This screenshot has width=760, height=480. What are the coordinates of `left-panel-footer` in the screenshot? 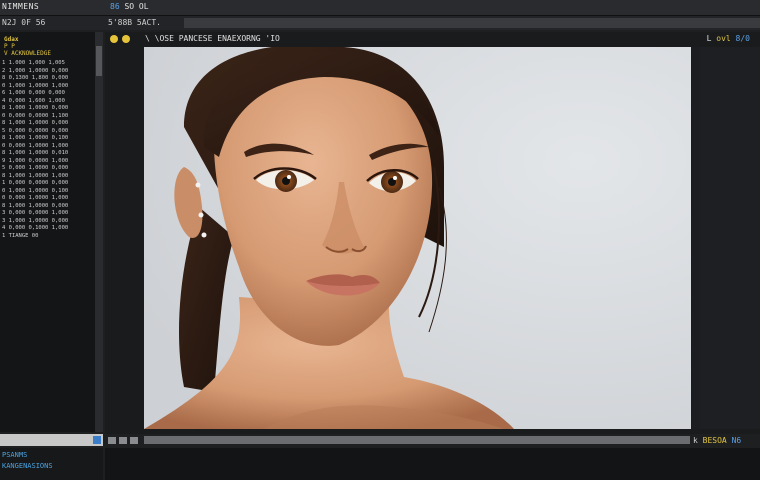 It's located at (51, 440).